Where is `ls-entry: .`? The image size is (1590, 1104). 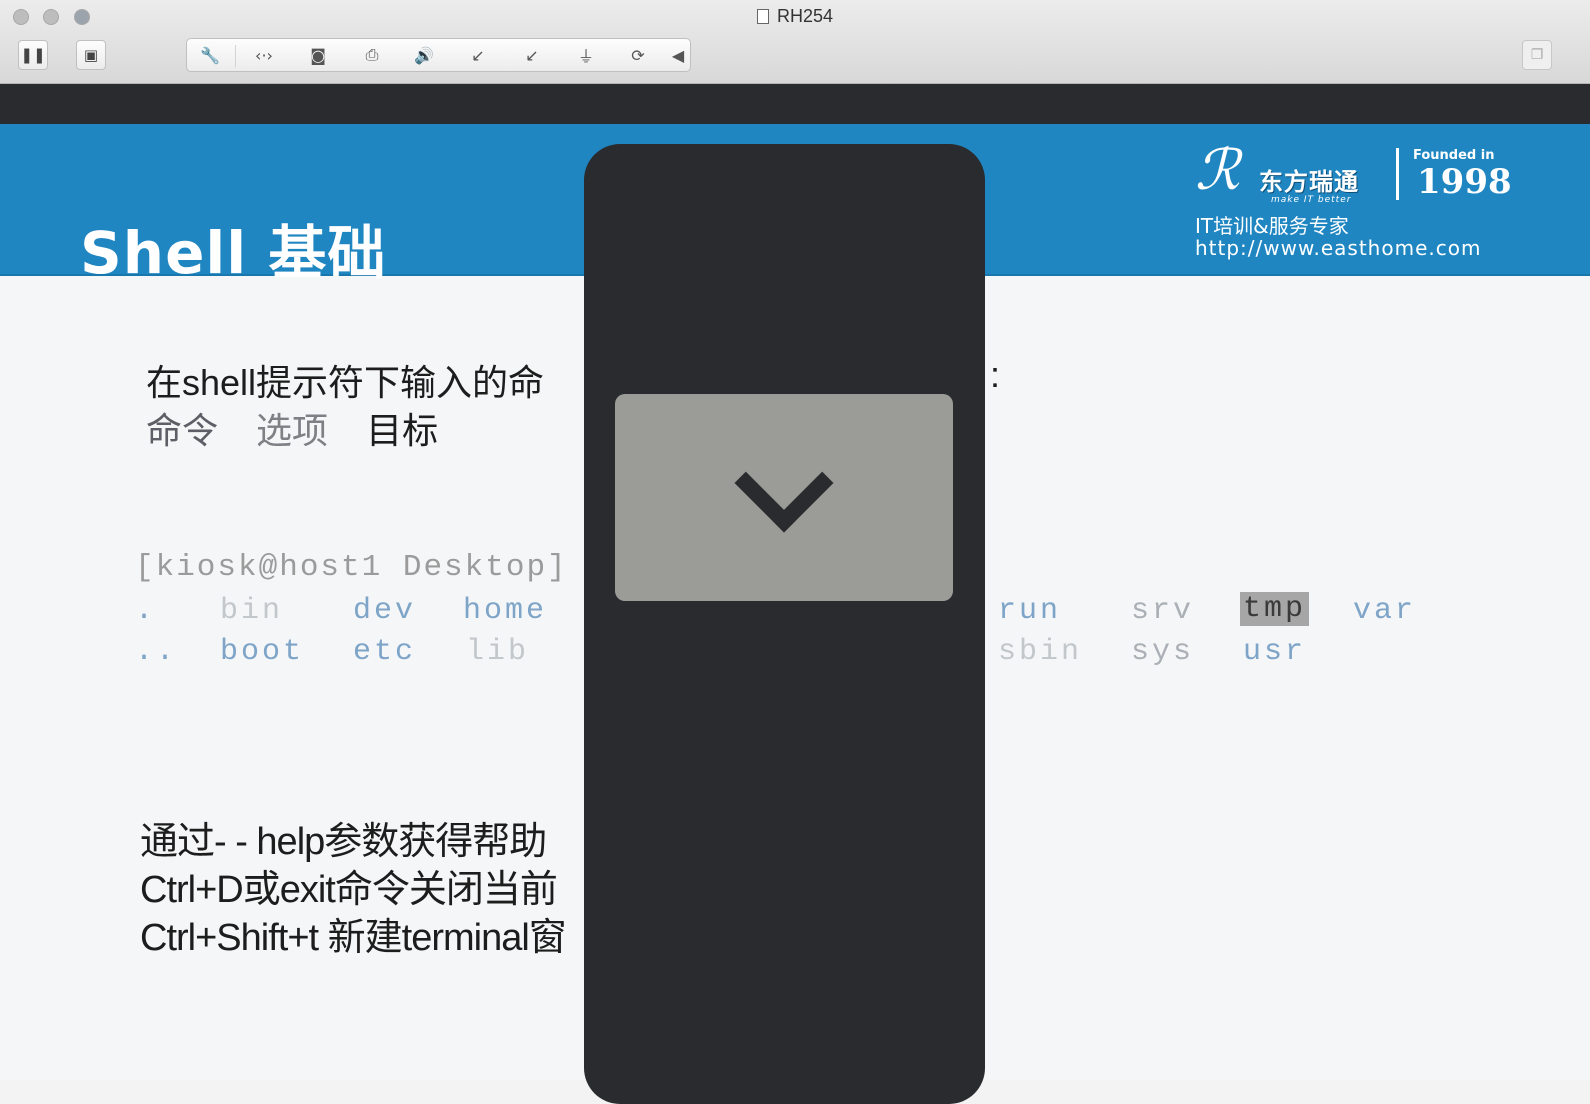
ls-entry: . is located at coordinates (146, 611).